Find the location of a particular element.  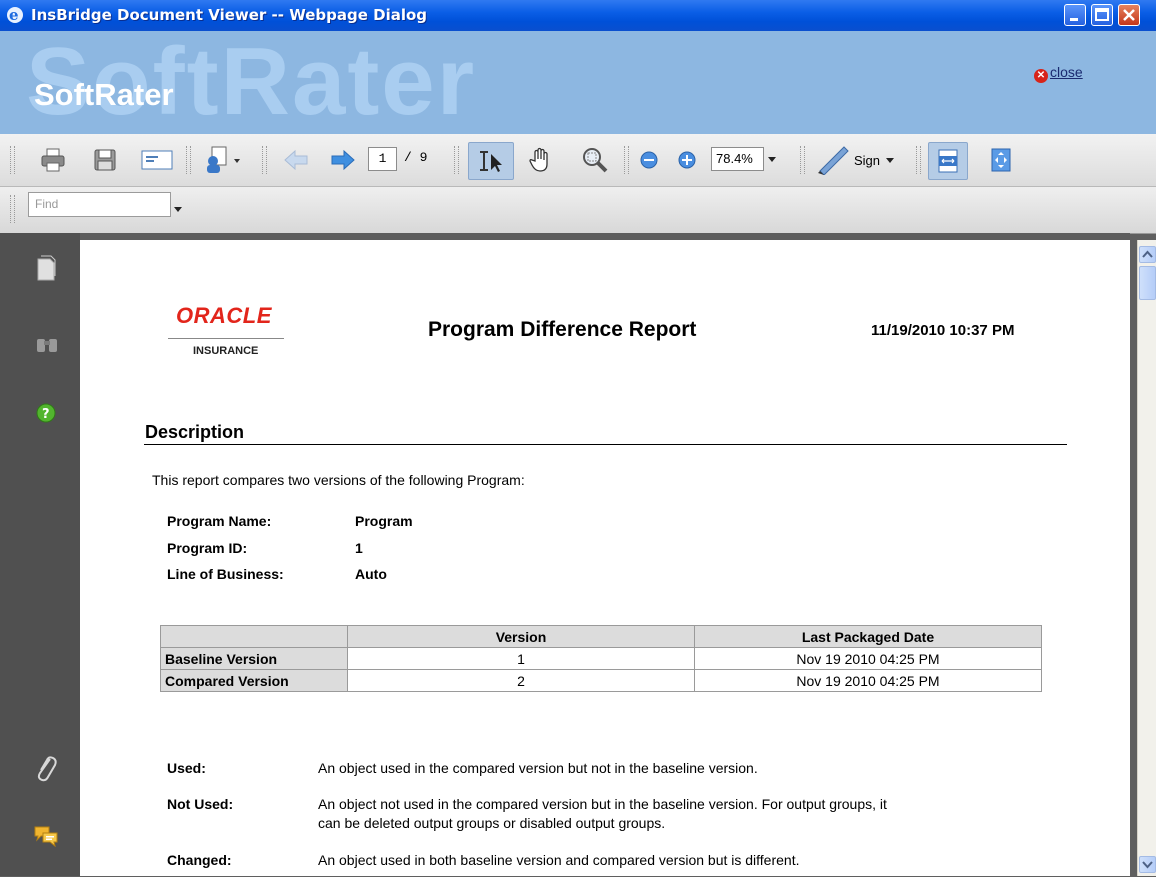

findbar-grip is located at coordinates (12, 209).